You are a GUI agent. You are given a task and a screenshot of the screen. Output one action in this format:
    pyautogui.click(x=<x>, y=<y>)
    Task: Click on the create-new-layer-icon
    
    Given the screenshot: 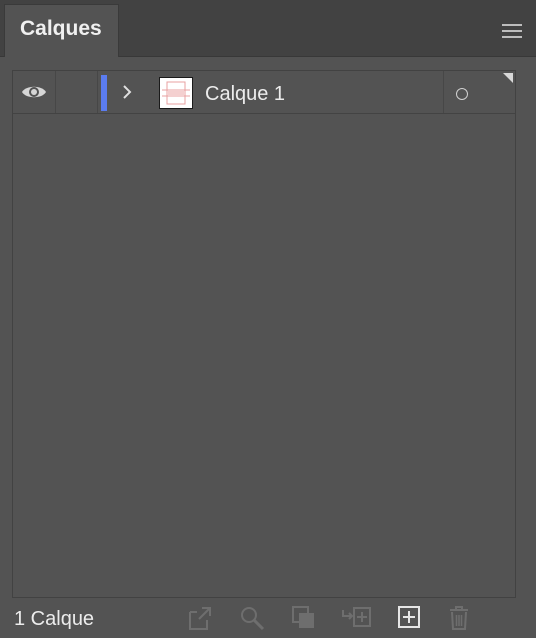 What is the action you would take?
    pyautogui.click(x=410, y=618)
    